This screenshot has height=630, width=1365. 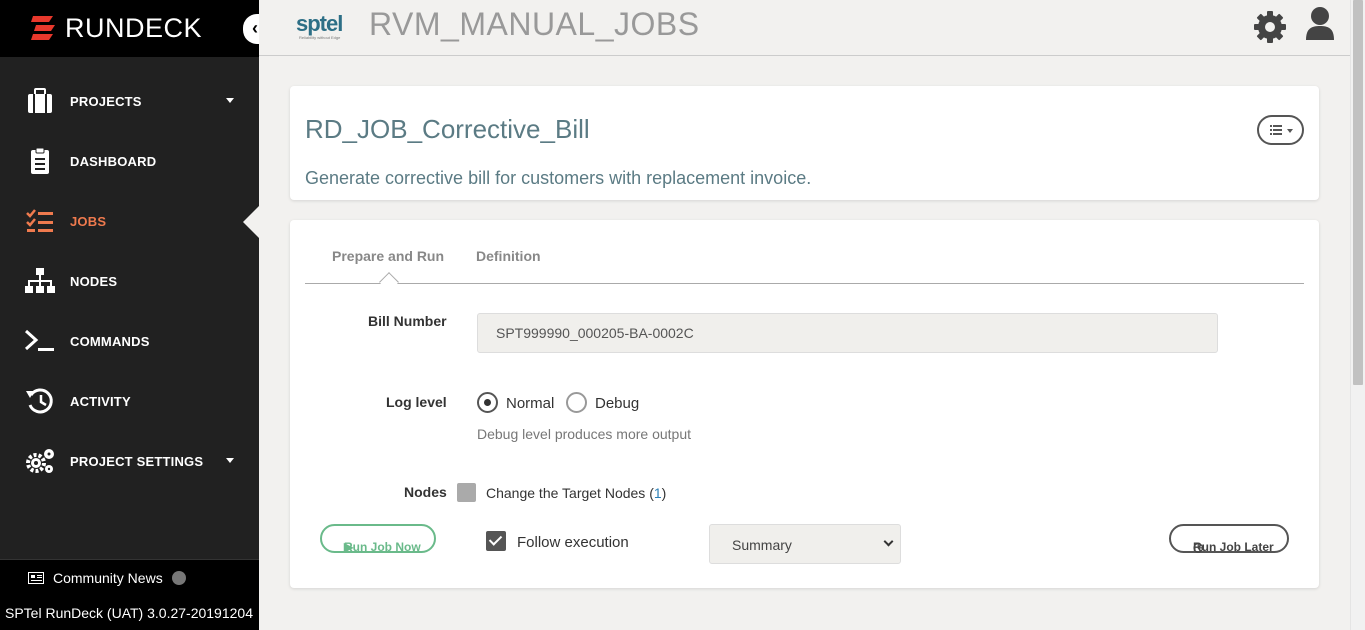 I want to click on sitemap-icon, so click(x=40, y=280).